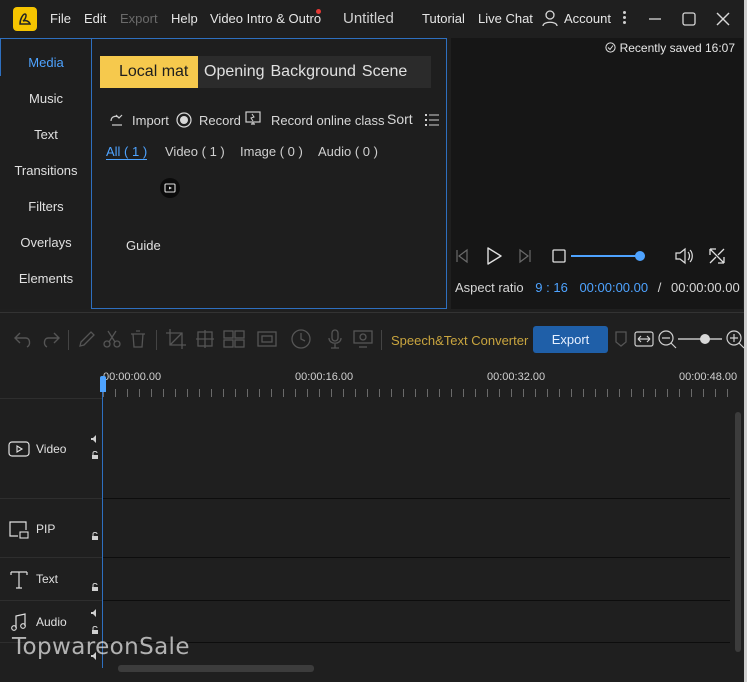  What do you see at coordinates (195, 151) in the screenshot?
I see `filter-video: Video ( 1 )` at bounding box center [195, 151].